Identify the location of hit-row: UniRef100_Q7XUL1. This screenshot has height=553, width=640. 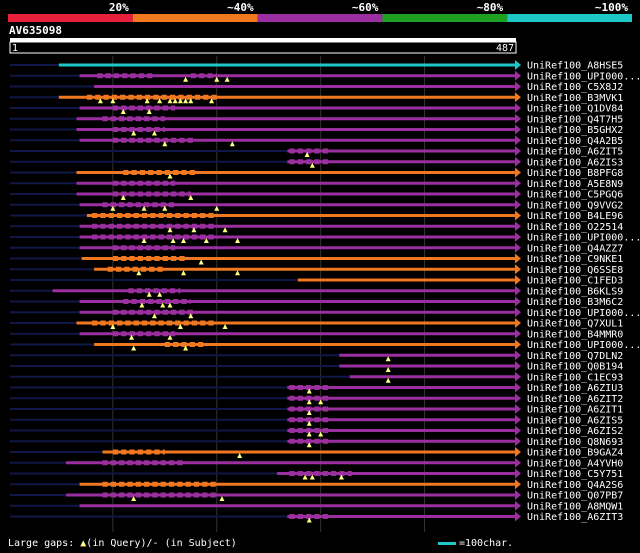
(316, 324).